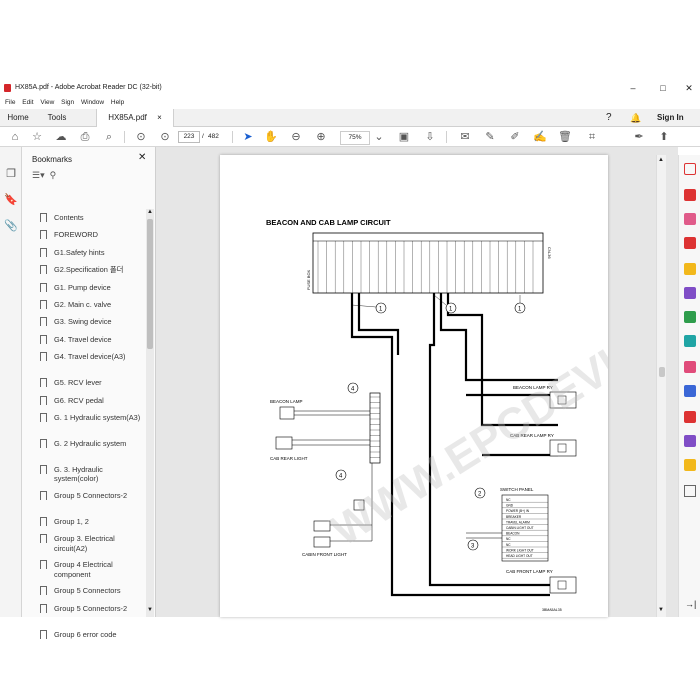 The image size is (700, 700). What do you see at coordinates (690, 293) in the screenshot?
I see `combine-files-icon` at bounding box center [690, 293].